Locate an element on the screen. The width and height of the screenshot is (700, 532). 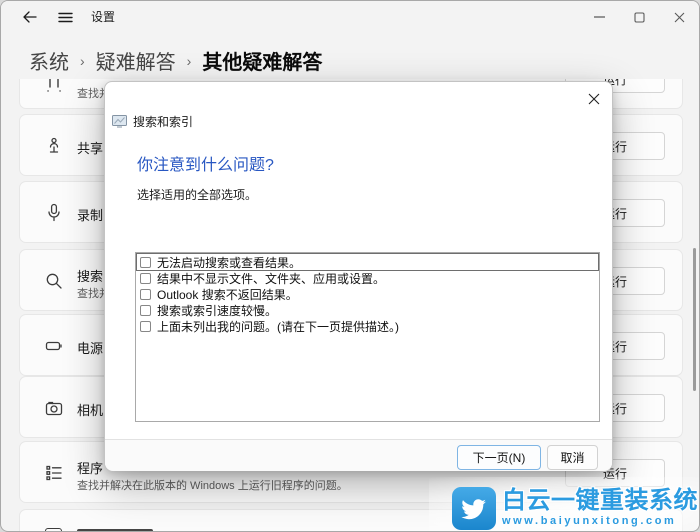
troubleshooter-icon is located at coordinates (119, 121).